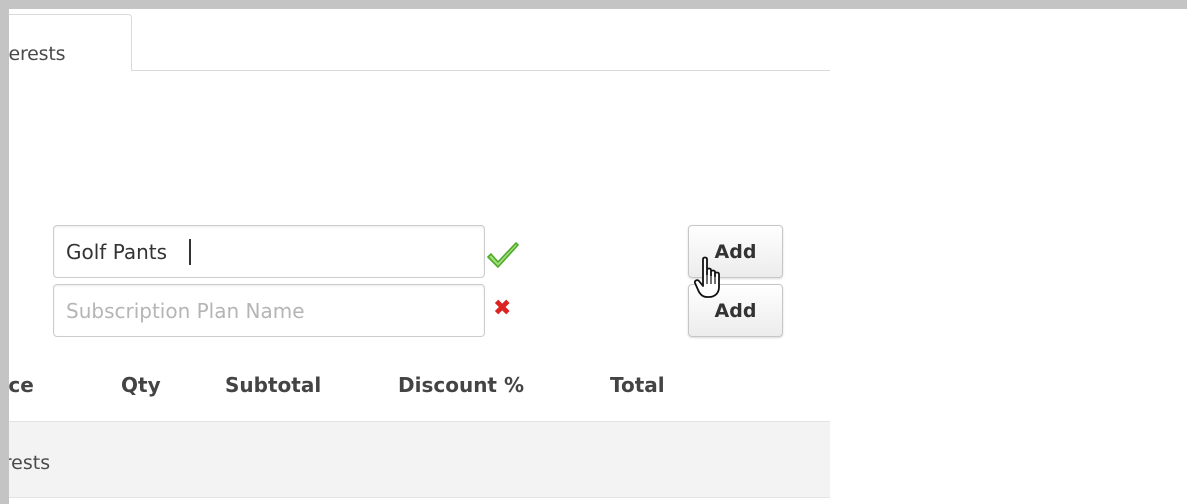 The width and height of the screenshot is (1187, 504). What do you see at coordinates (480, 70) in the screenshot?
I see `tab-bar-border` at bounding box center [480, 70].